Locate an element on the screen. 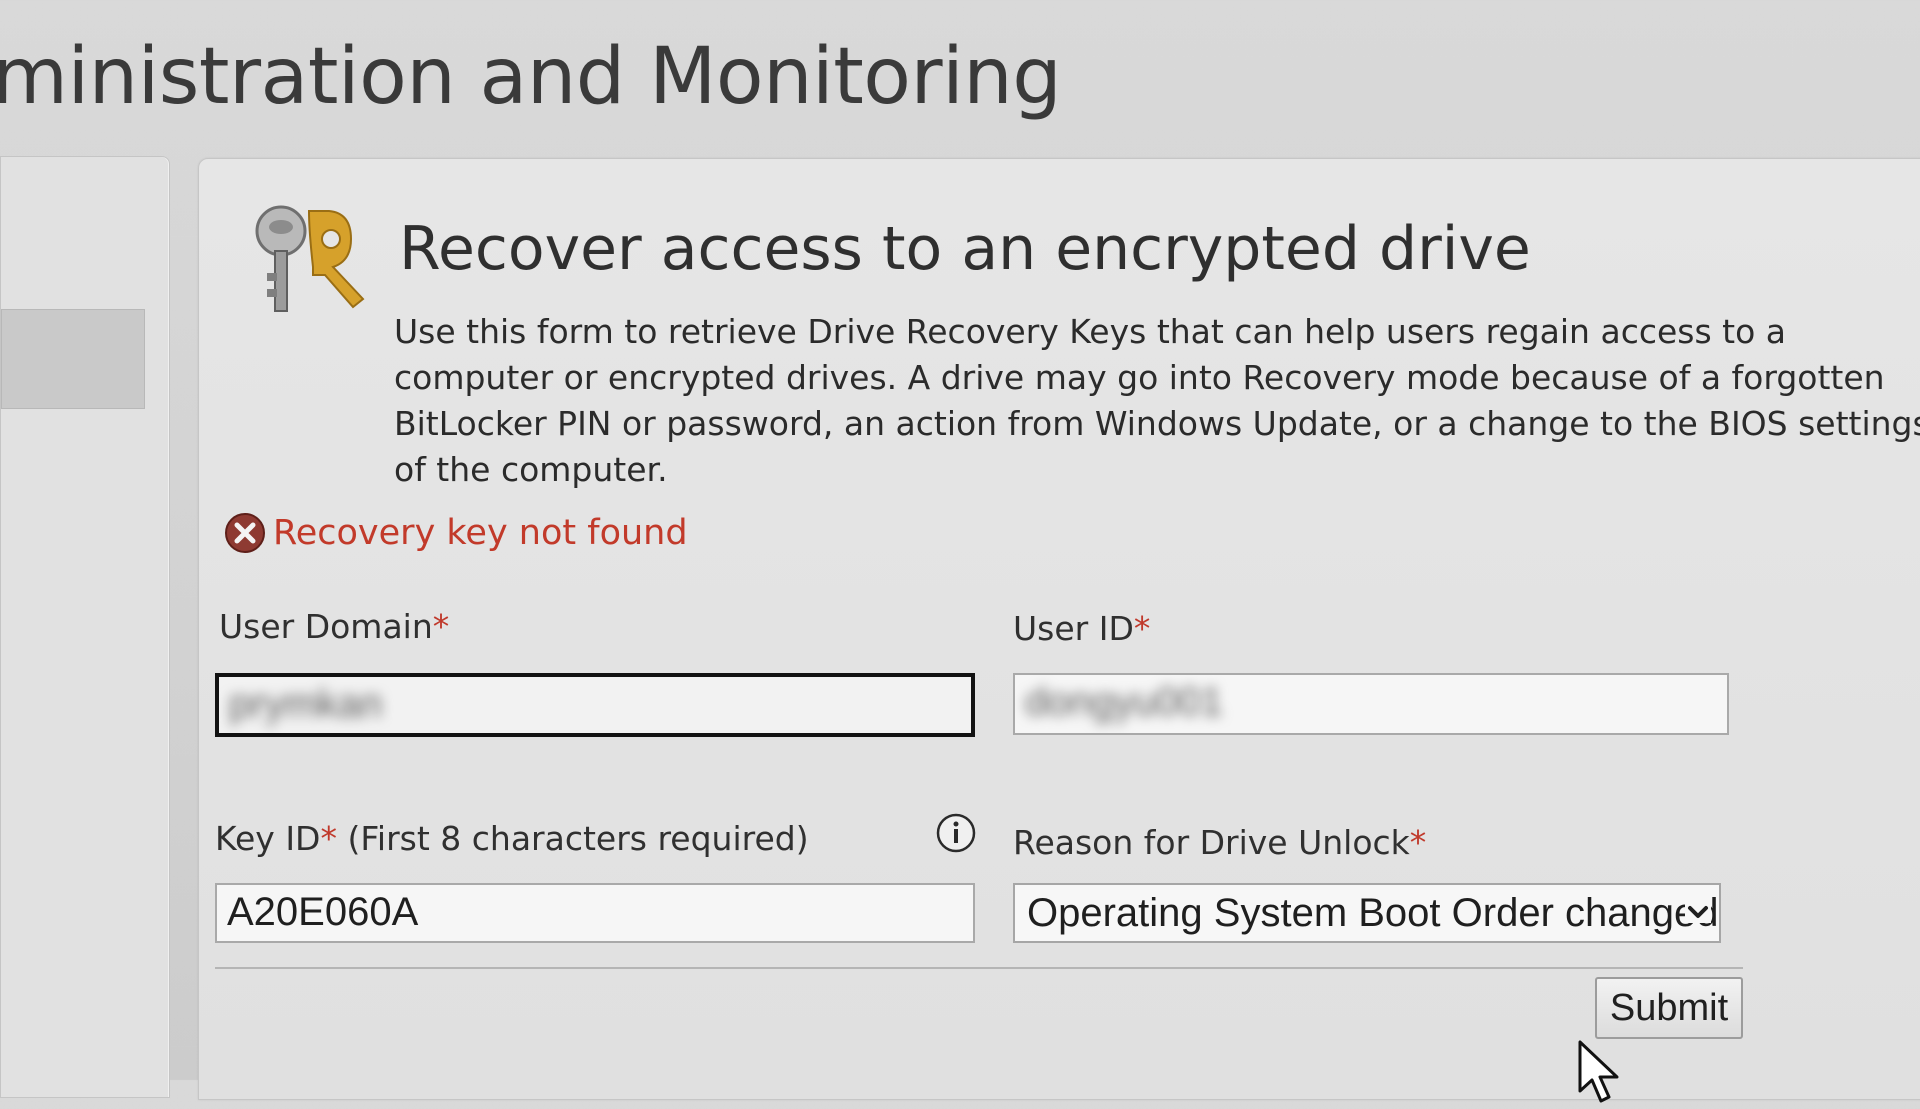 Image resolution: width=1920 pixels, height=1109 pixels. left-nav-selected-item is located at coordinates (73, 359).